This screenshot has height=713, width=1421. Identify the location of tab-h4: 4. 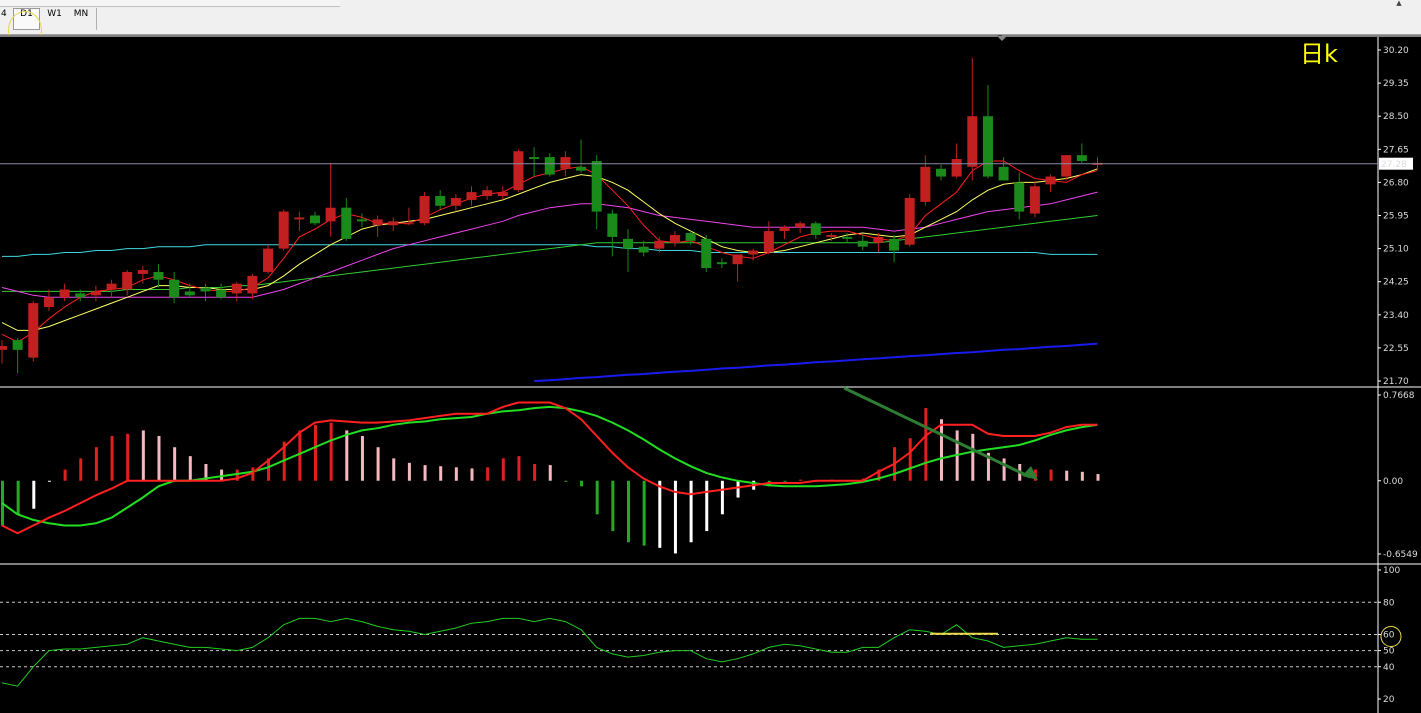
(3, 19).